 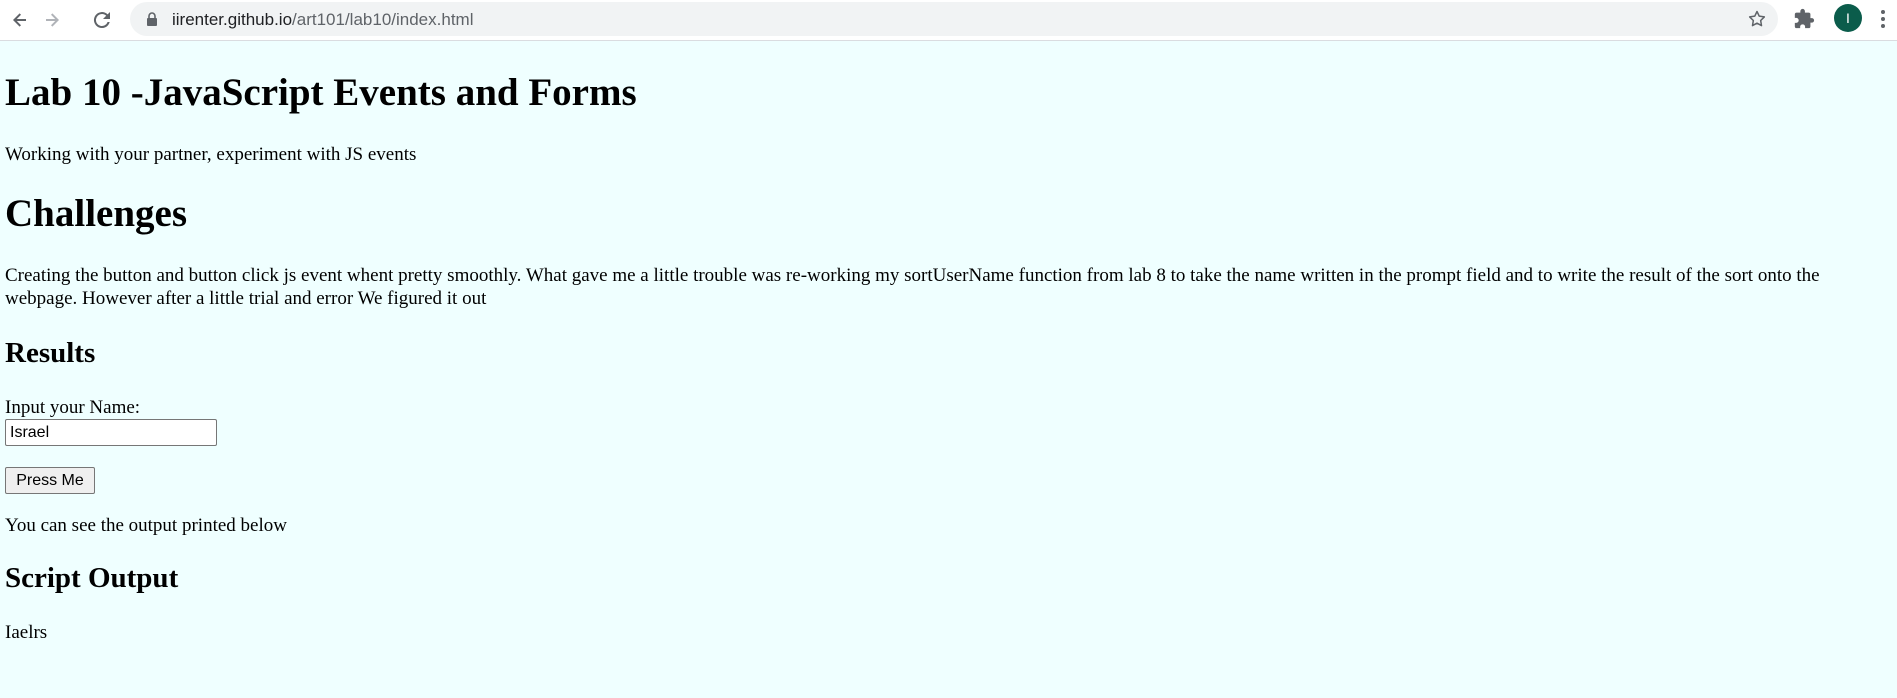 I want to click on avatar-letter: I, so click(x=1848, y=18).